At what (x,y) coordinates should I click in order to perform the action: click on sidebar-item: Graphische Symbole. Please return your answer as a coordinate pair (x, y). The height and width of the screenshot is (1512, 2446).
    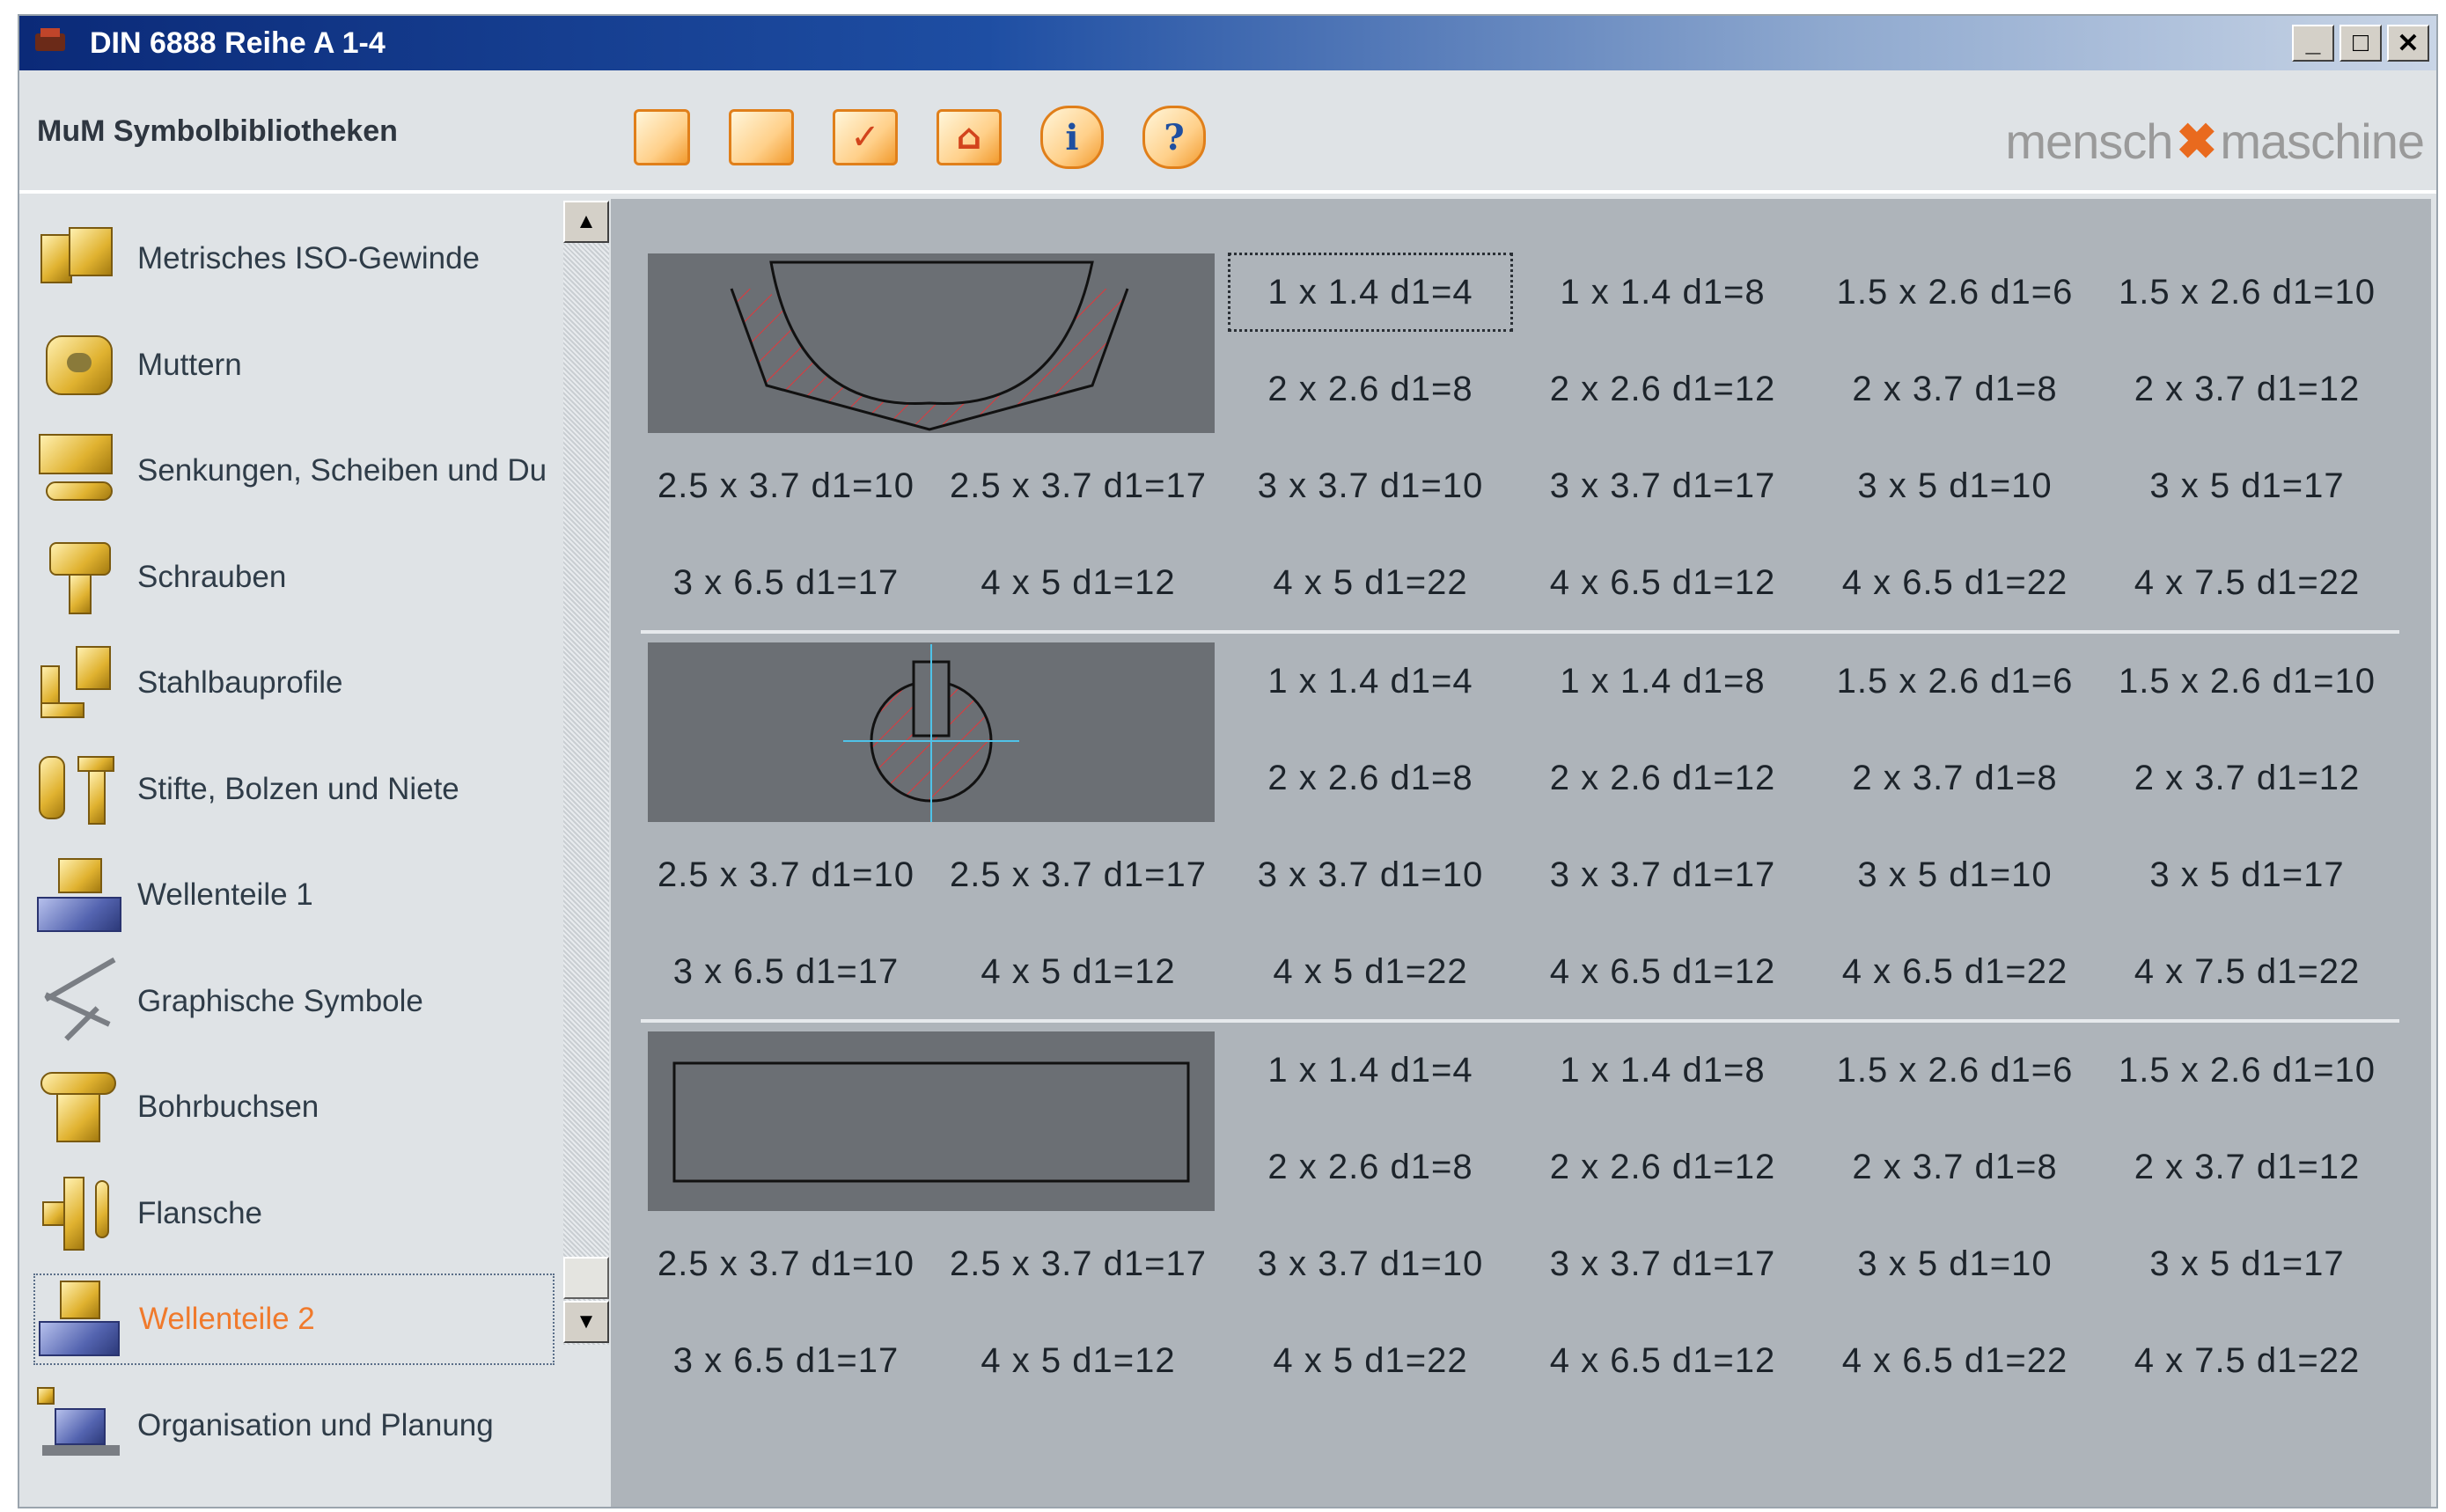
    Looking at the image, I should click on (294, 1002).